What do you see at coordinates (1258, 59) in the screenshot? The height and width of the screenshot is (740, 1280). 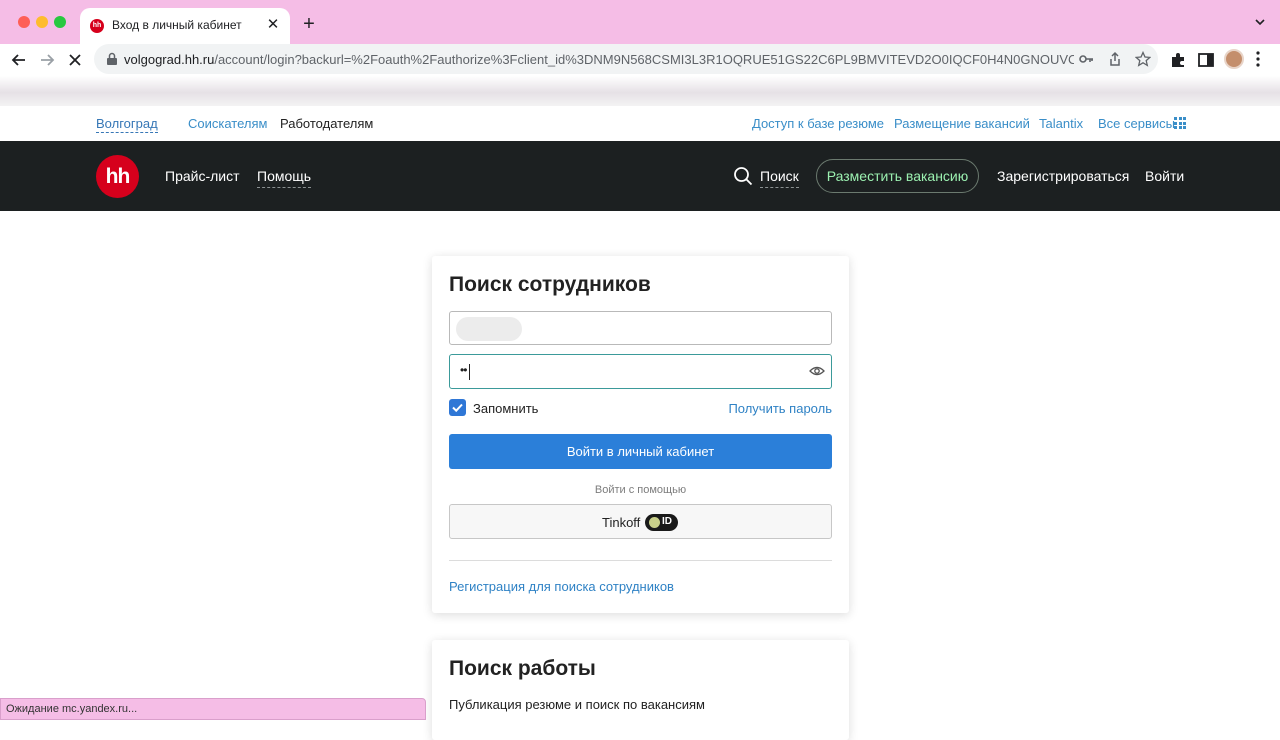 I see `more-menu-icon` at bounding box center [1258, 59].